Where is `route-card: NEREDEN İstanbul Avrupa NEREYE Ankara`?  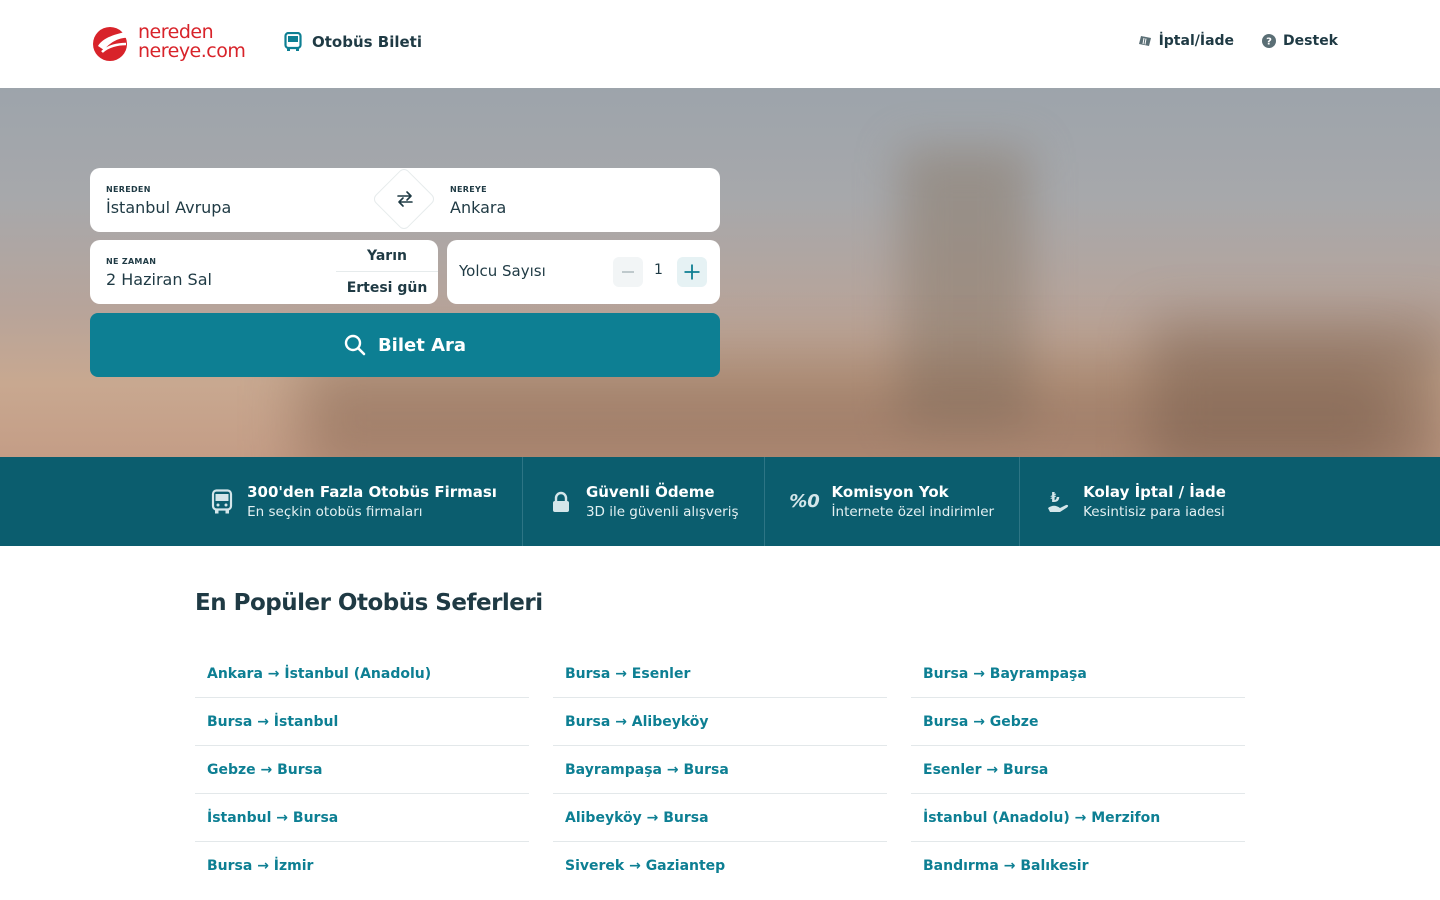 route-card: NEREDEN İstanbul Avrupa NEREYE Ankara is located at coordinates (405, 199).